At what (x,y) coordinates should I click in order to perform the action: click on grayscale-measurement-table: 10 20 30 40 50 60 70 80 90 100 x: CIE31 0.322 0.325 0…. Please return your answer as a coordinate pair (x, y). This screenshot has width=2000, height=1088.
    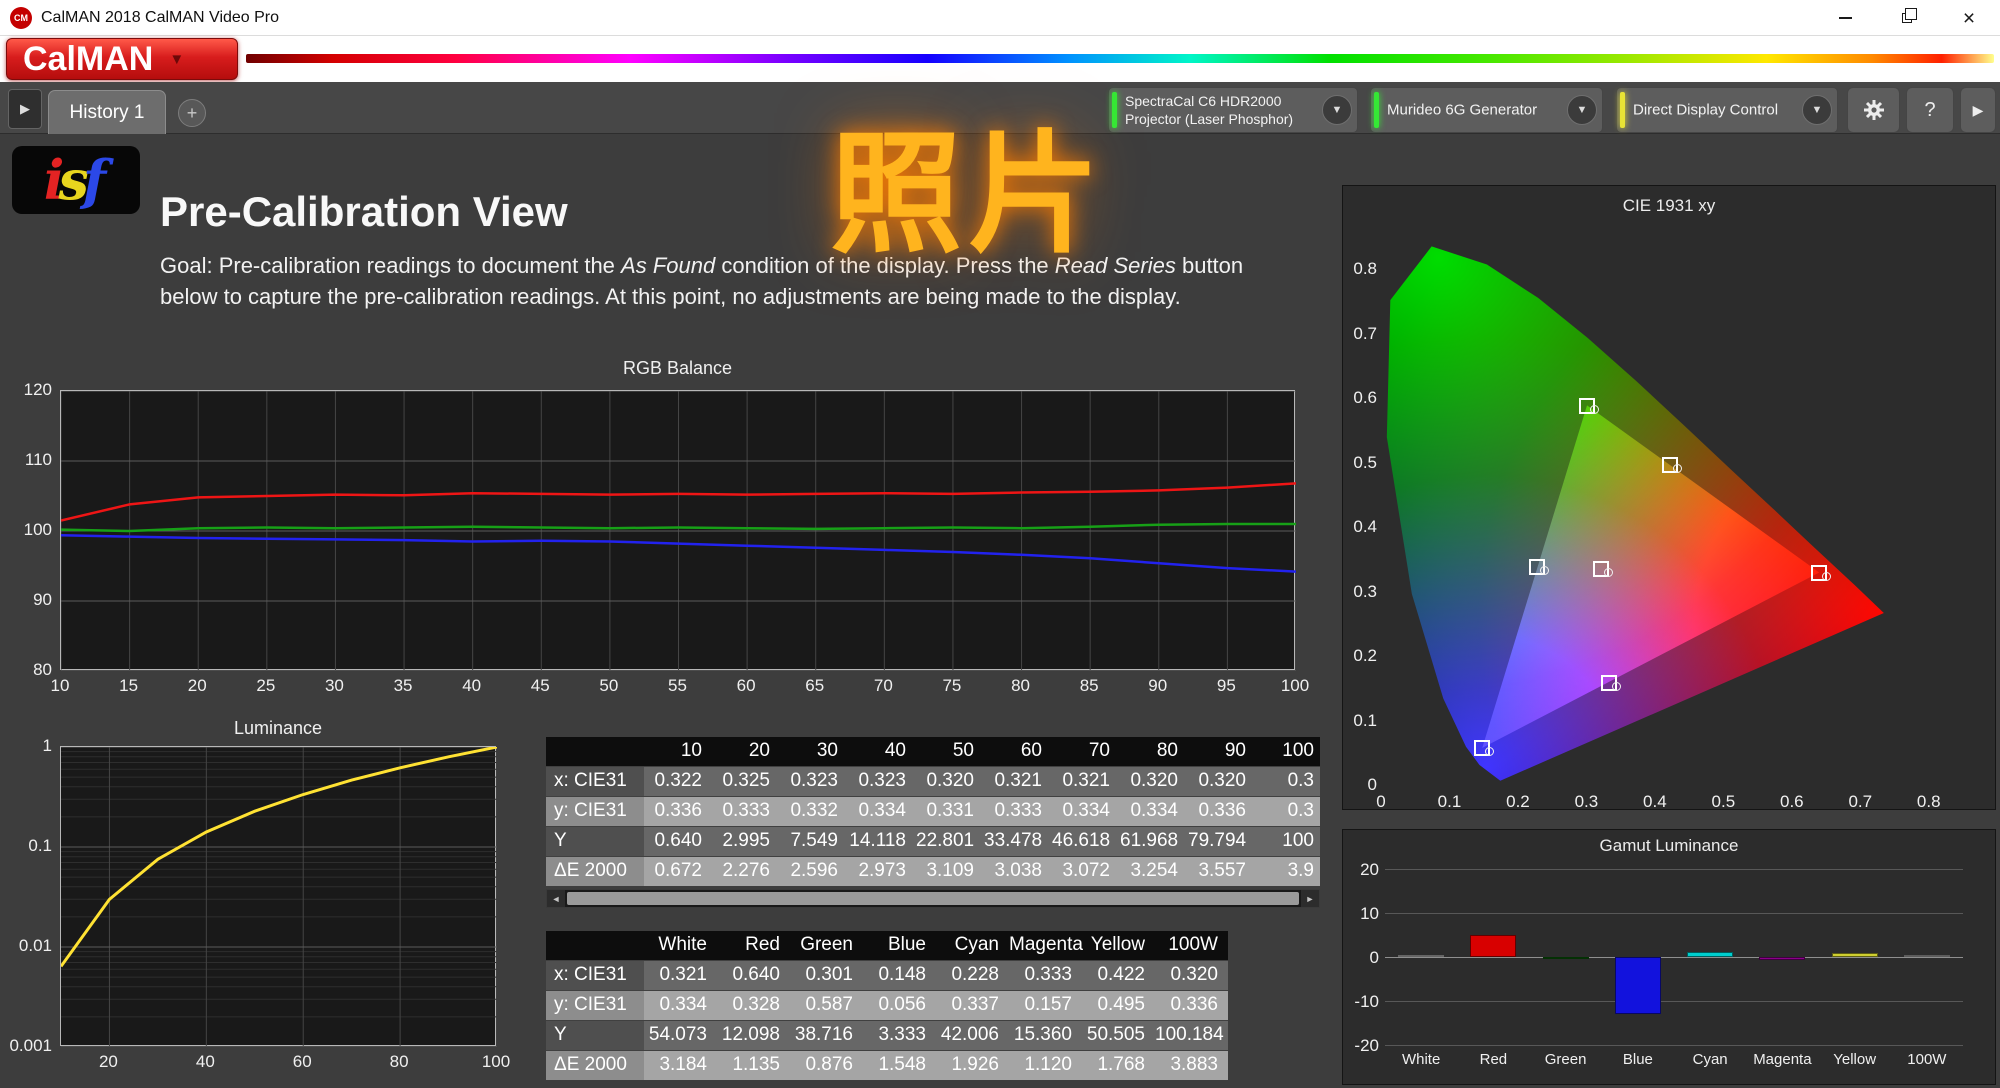
    Looking at the image, I should click on (933, 811).